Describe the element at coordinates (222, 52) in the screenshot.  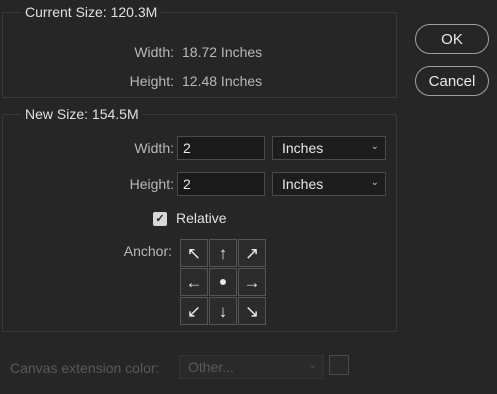
I see `current-width-value: 18.72 Inches` at that location.